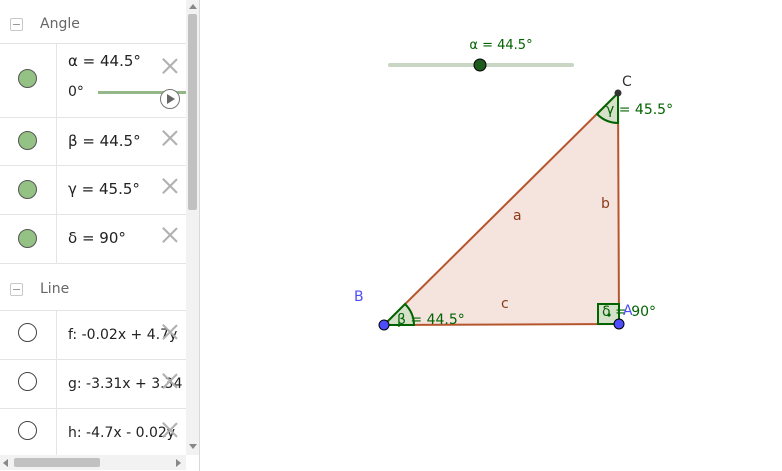 The width and height of the screenshot is (782, 471). What do you see at coordinates (384, 325) in the screenshot?
I see `point-B` at bounding box center [384, 325].